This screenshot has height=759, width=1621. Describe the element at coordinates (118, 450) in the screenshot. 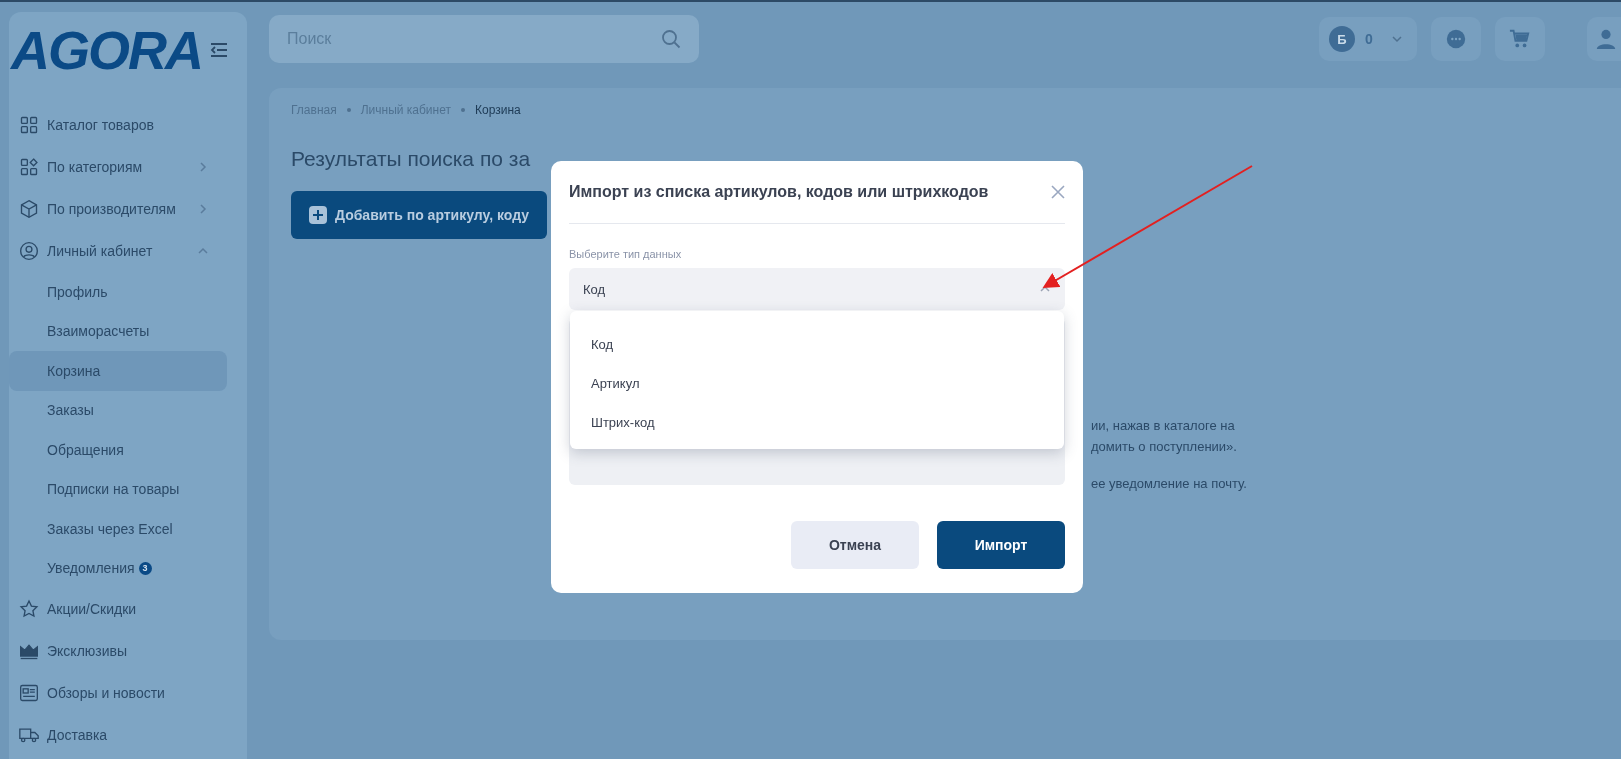

I see `sidebar-subitem: Обращения` at that location.